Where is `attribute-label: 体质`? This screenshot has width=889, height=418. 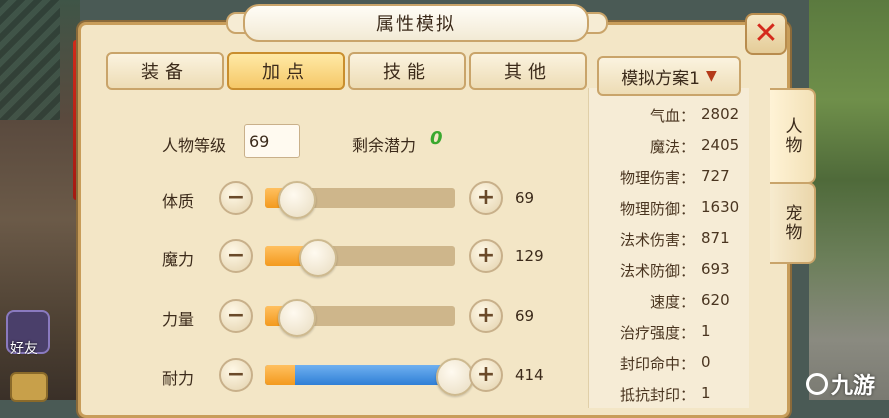
attribute-label: 体质 is located at coordinates (178, 201).